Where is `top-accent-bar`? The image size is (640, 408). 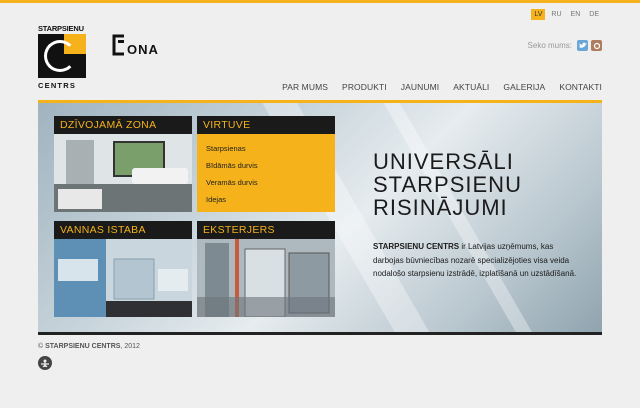
top-accent-bar is located at coordinates (320, 1).